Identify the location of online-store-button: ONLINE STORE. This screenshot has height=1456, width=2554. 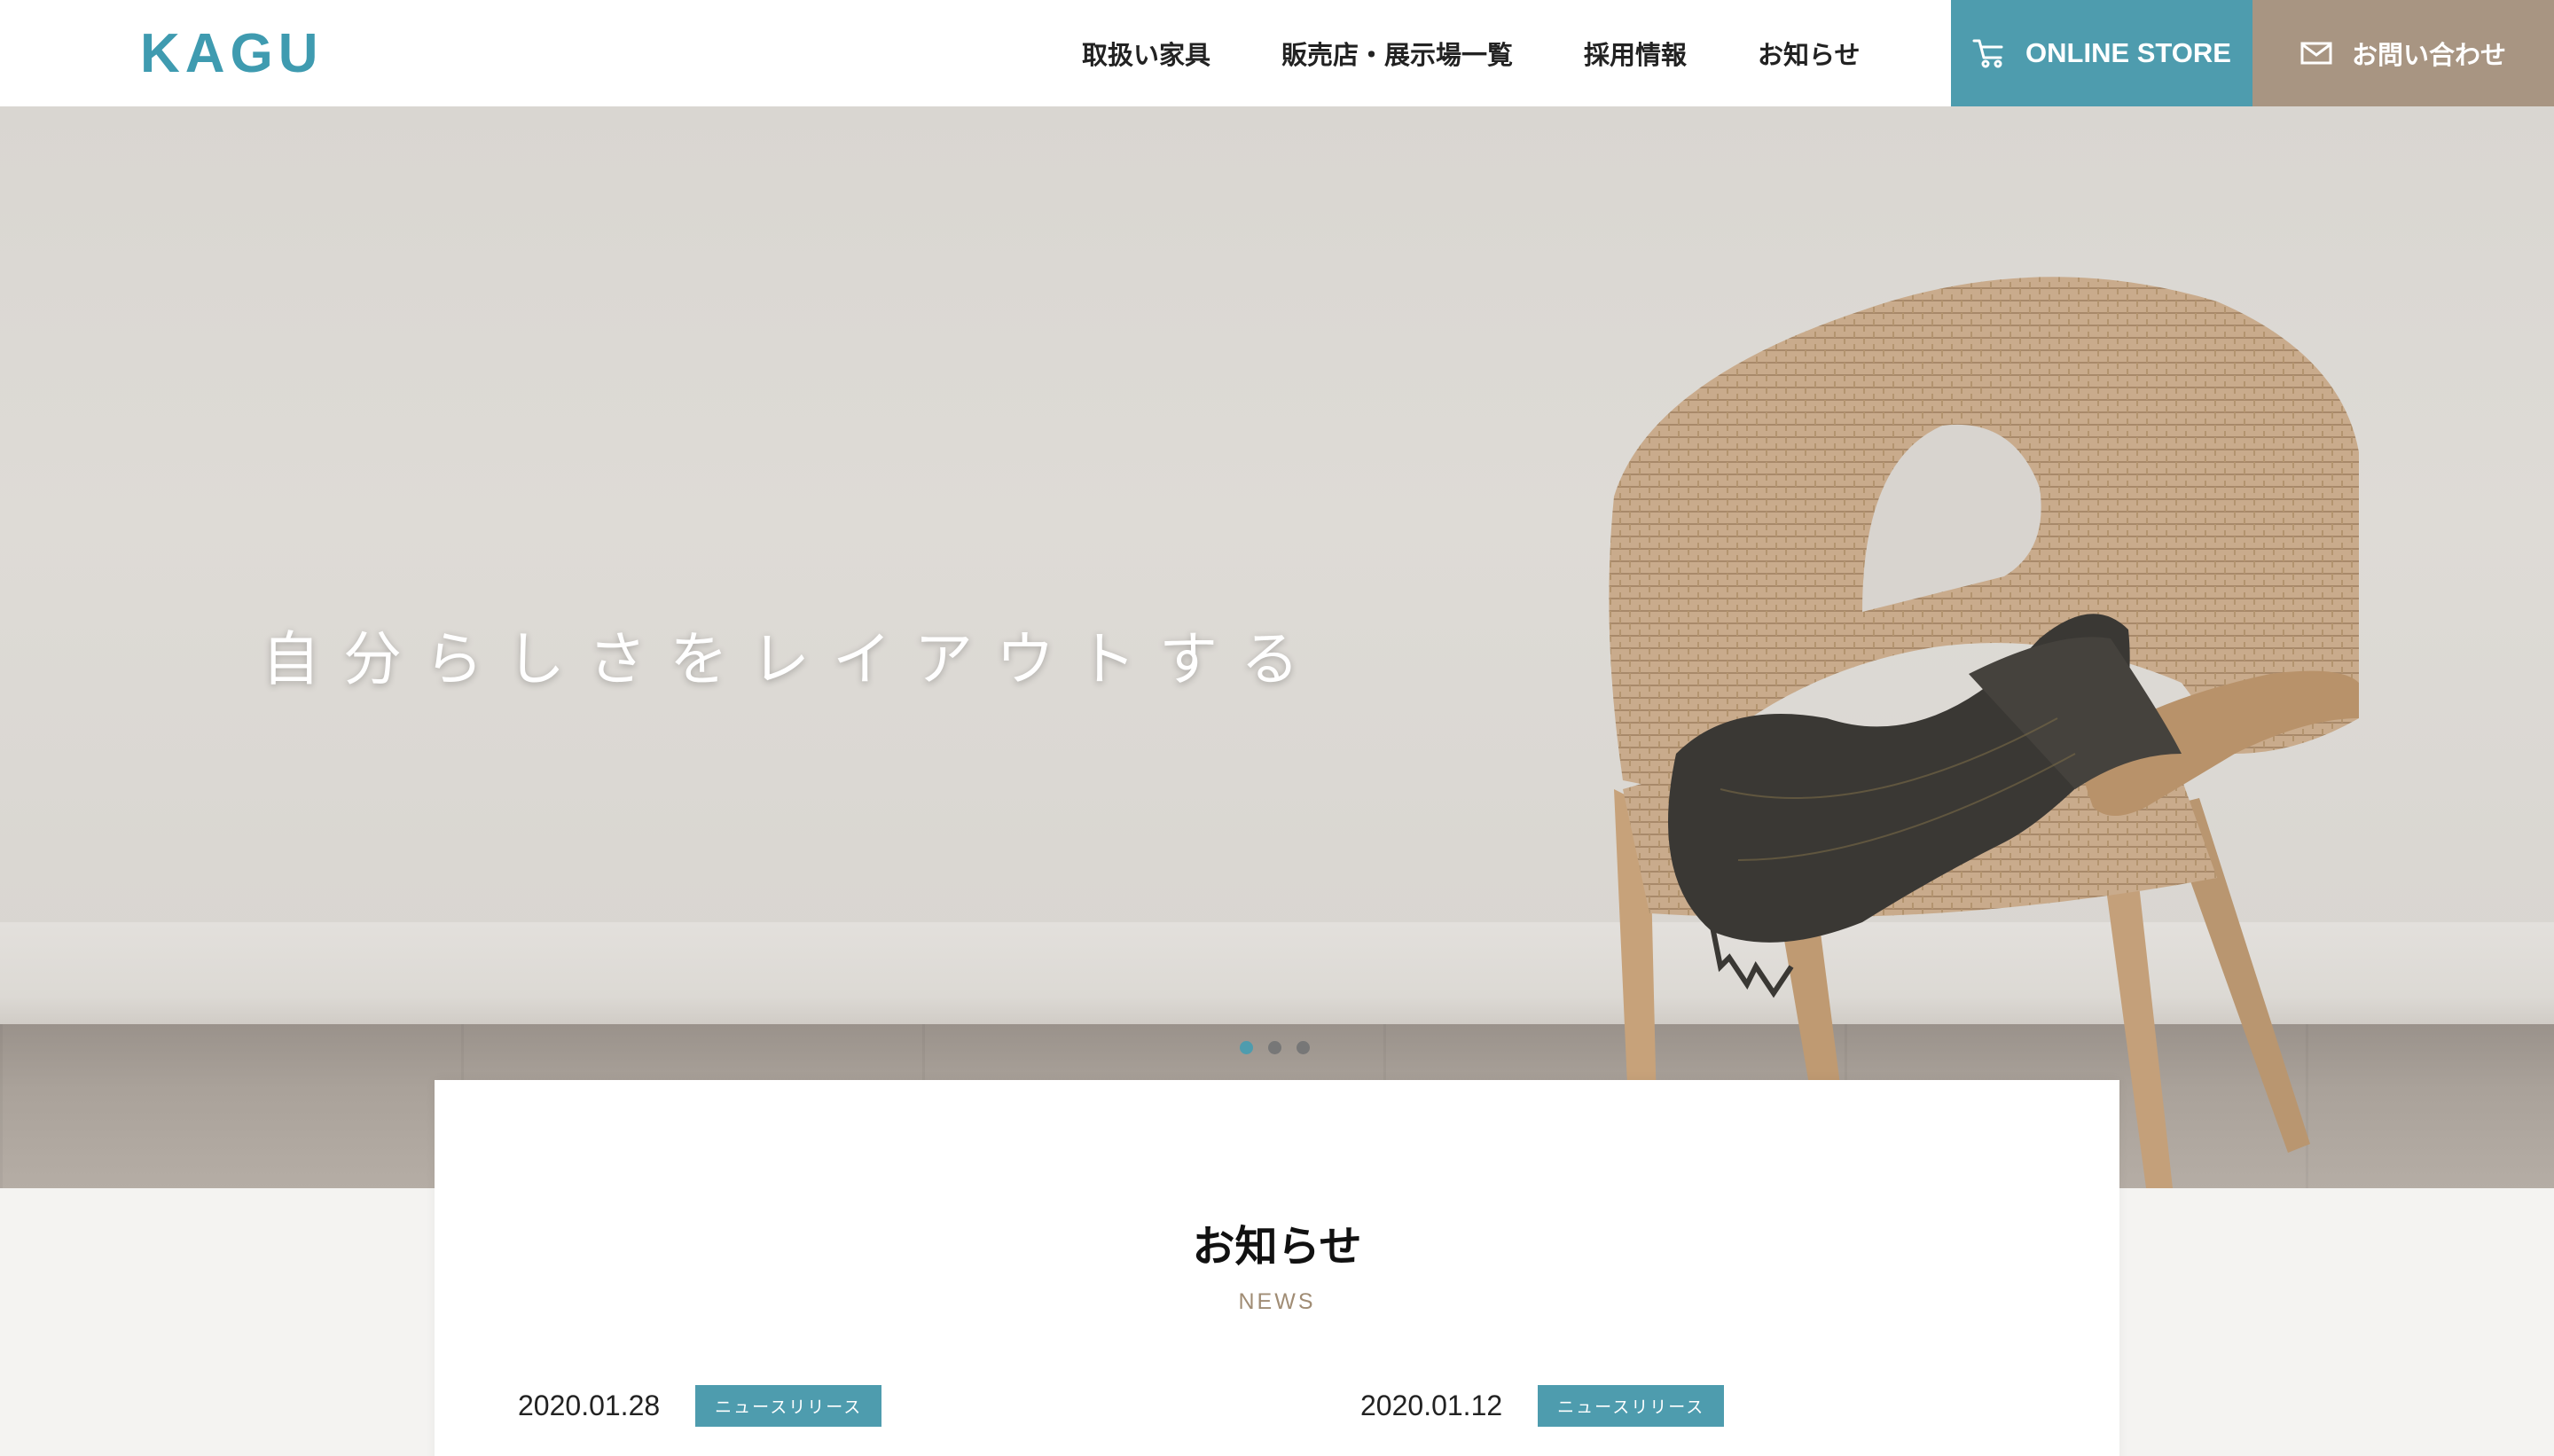
(2101, 53).